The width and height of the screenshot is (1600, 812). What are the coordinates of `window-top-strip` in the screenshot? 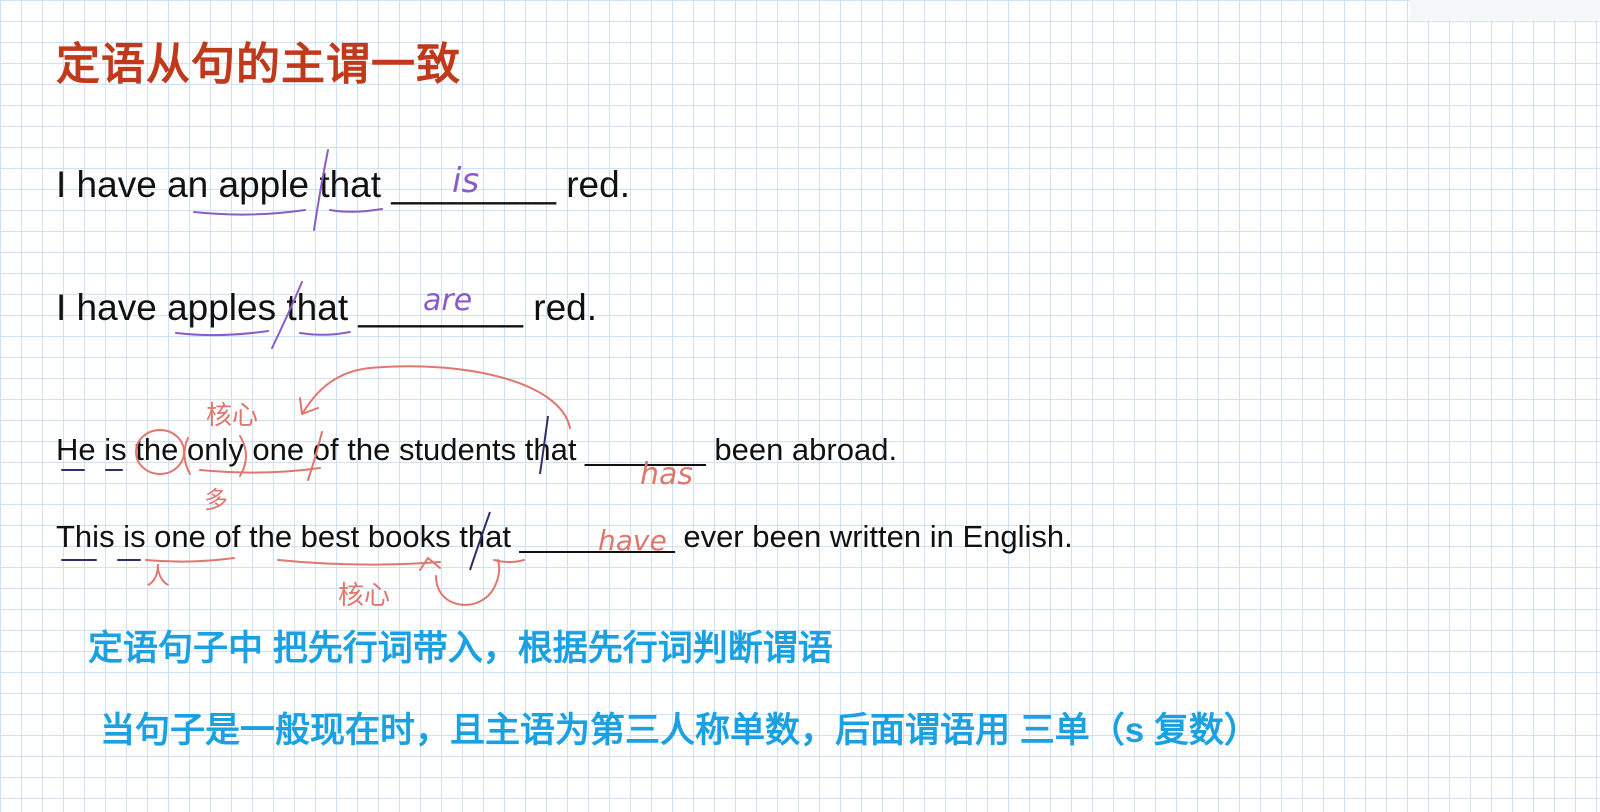 It's located at (1505, 10).